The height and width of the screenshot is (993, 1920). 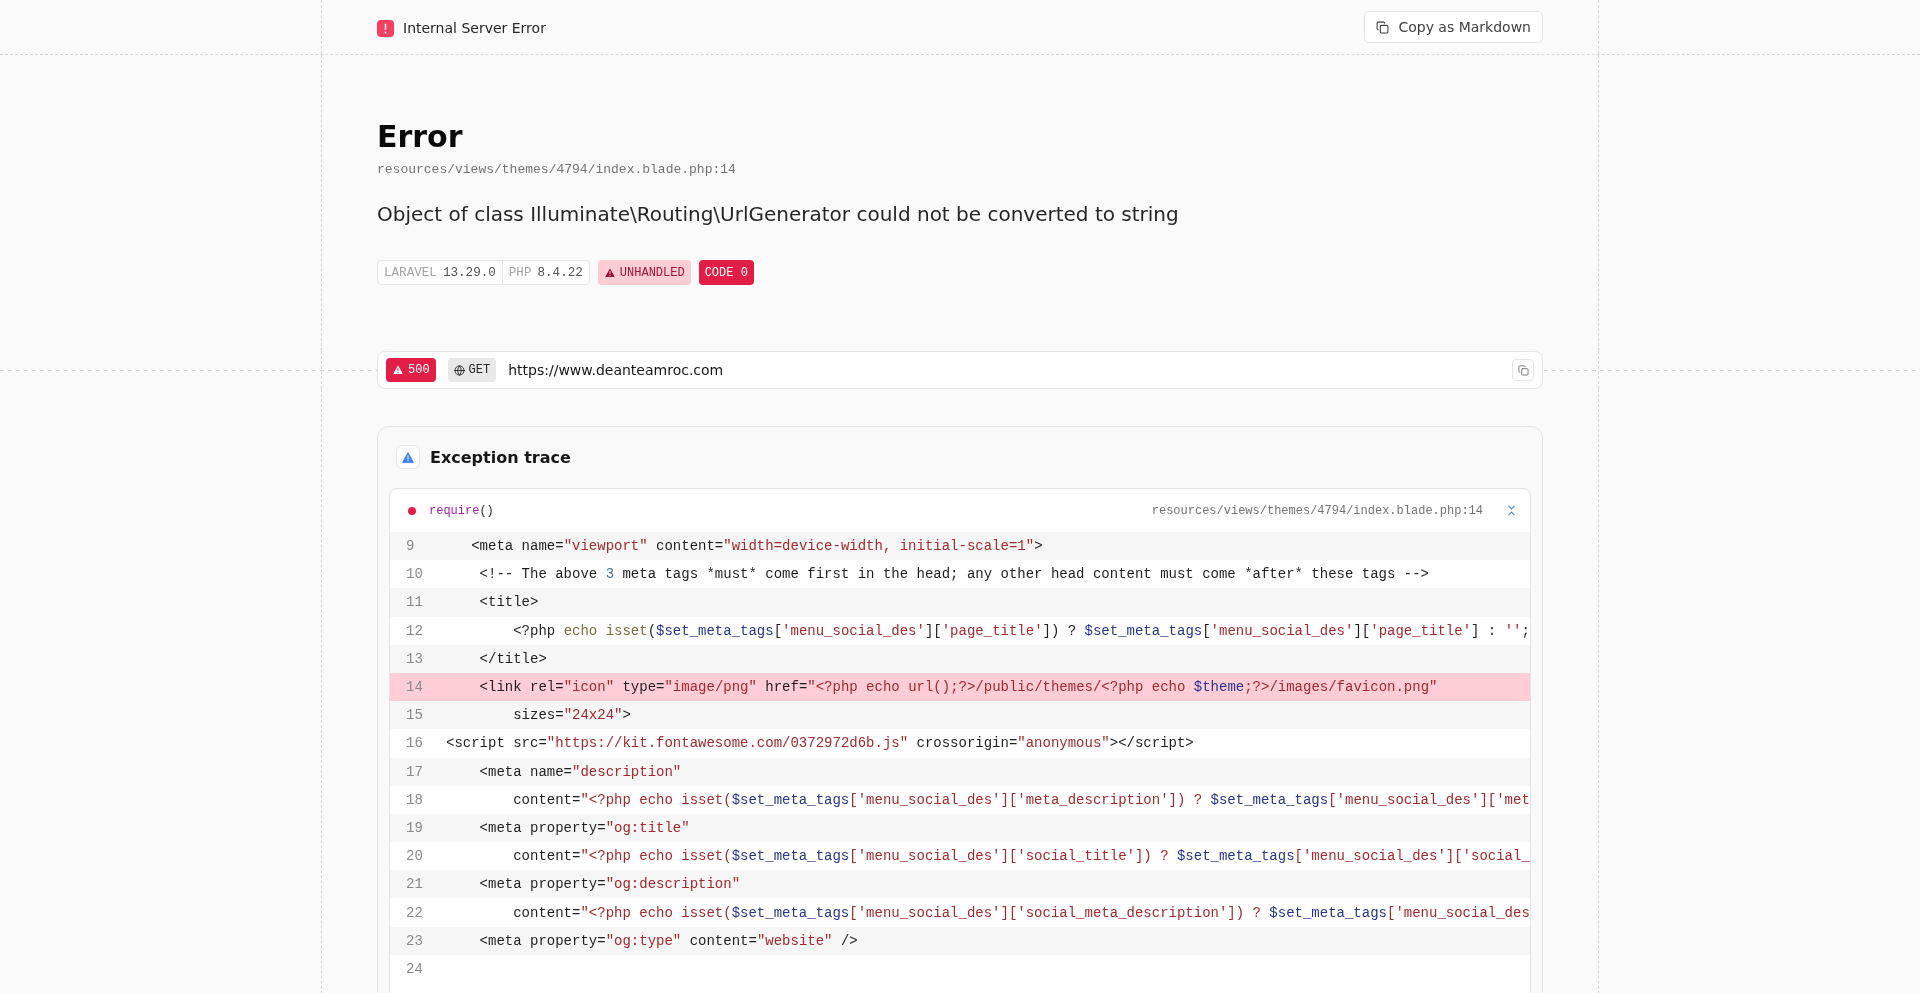 I want to click on code-line: sizes="24x24">, so click(x=571, y=715).